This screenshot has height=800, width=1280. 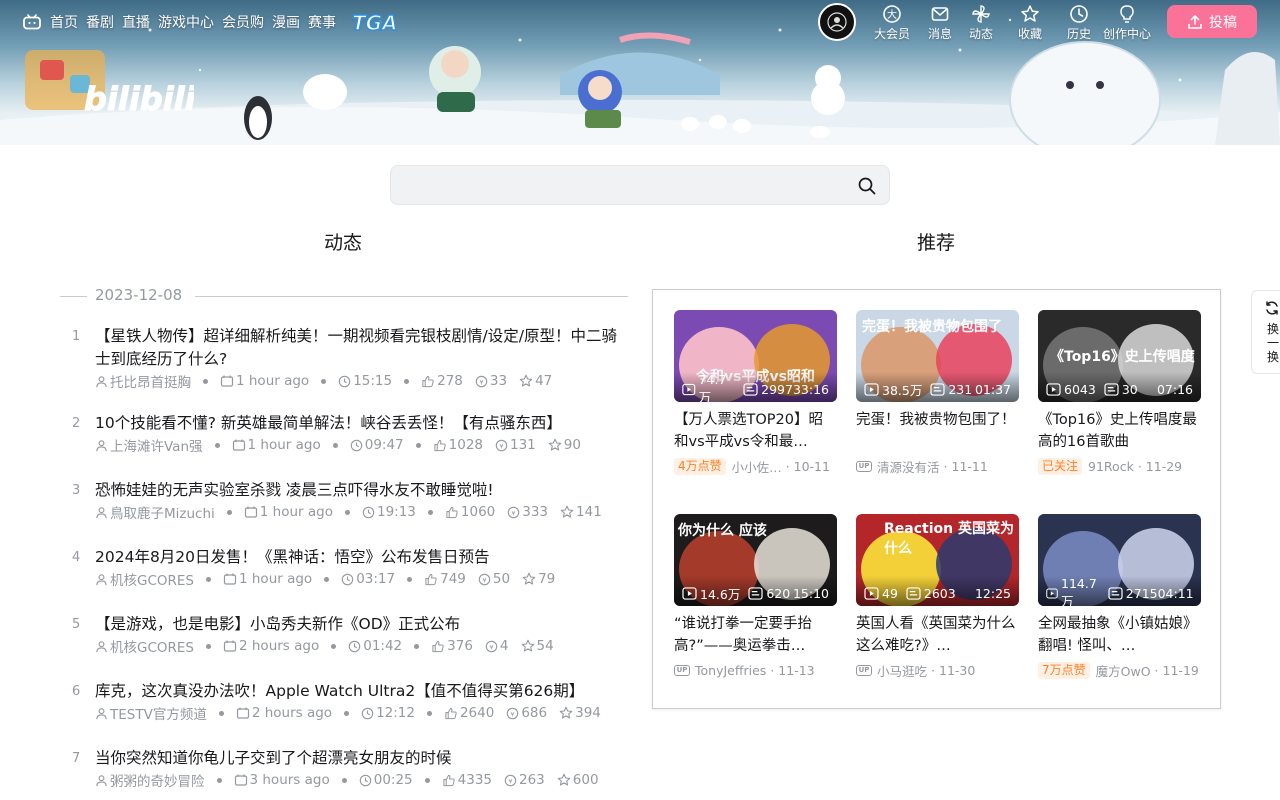 I want to click on feed-item-duration: 09:47, so click(x=384, y=445).